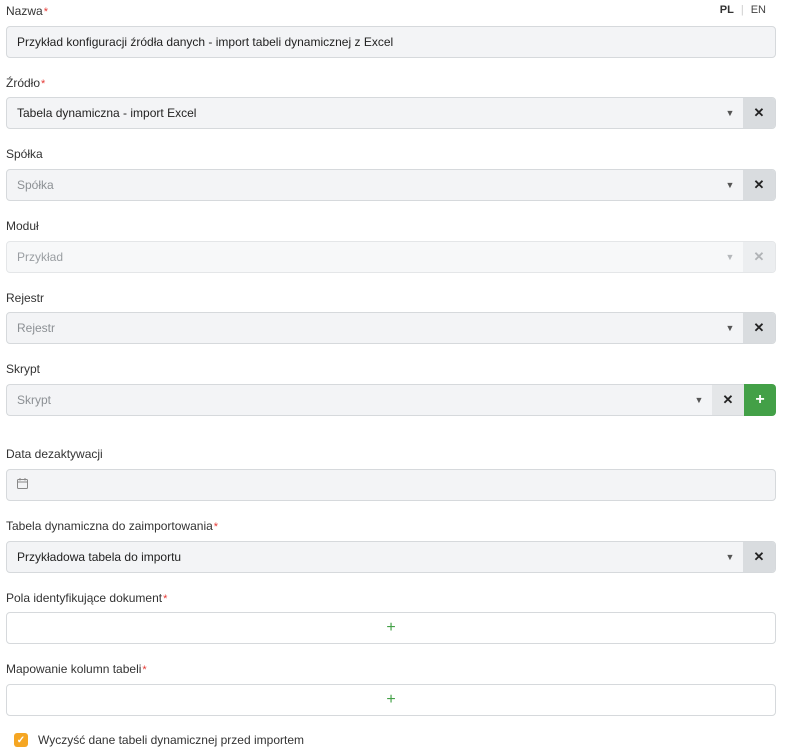  Describe the element at coordinates (24, 154) in the screenshot. I see `spolka-label: Spółka` at that location.